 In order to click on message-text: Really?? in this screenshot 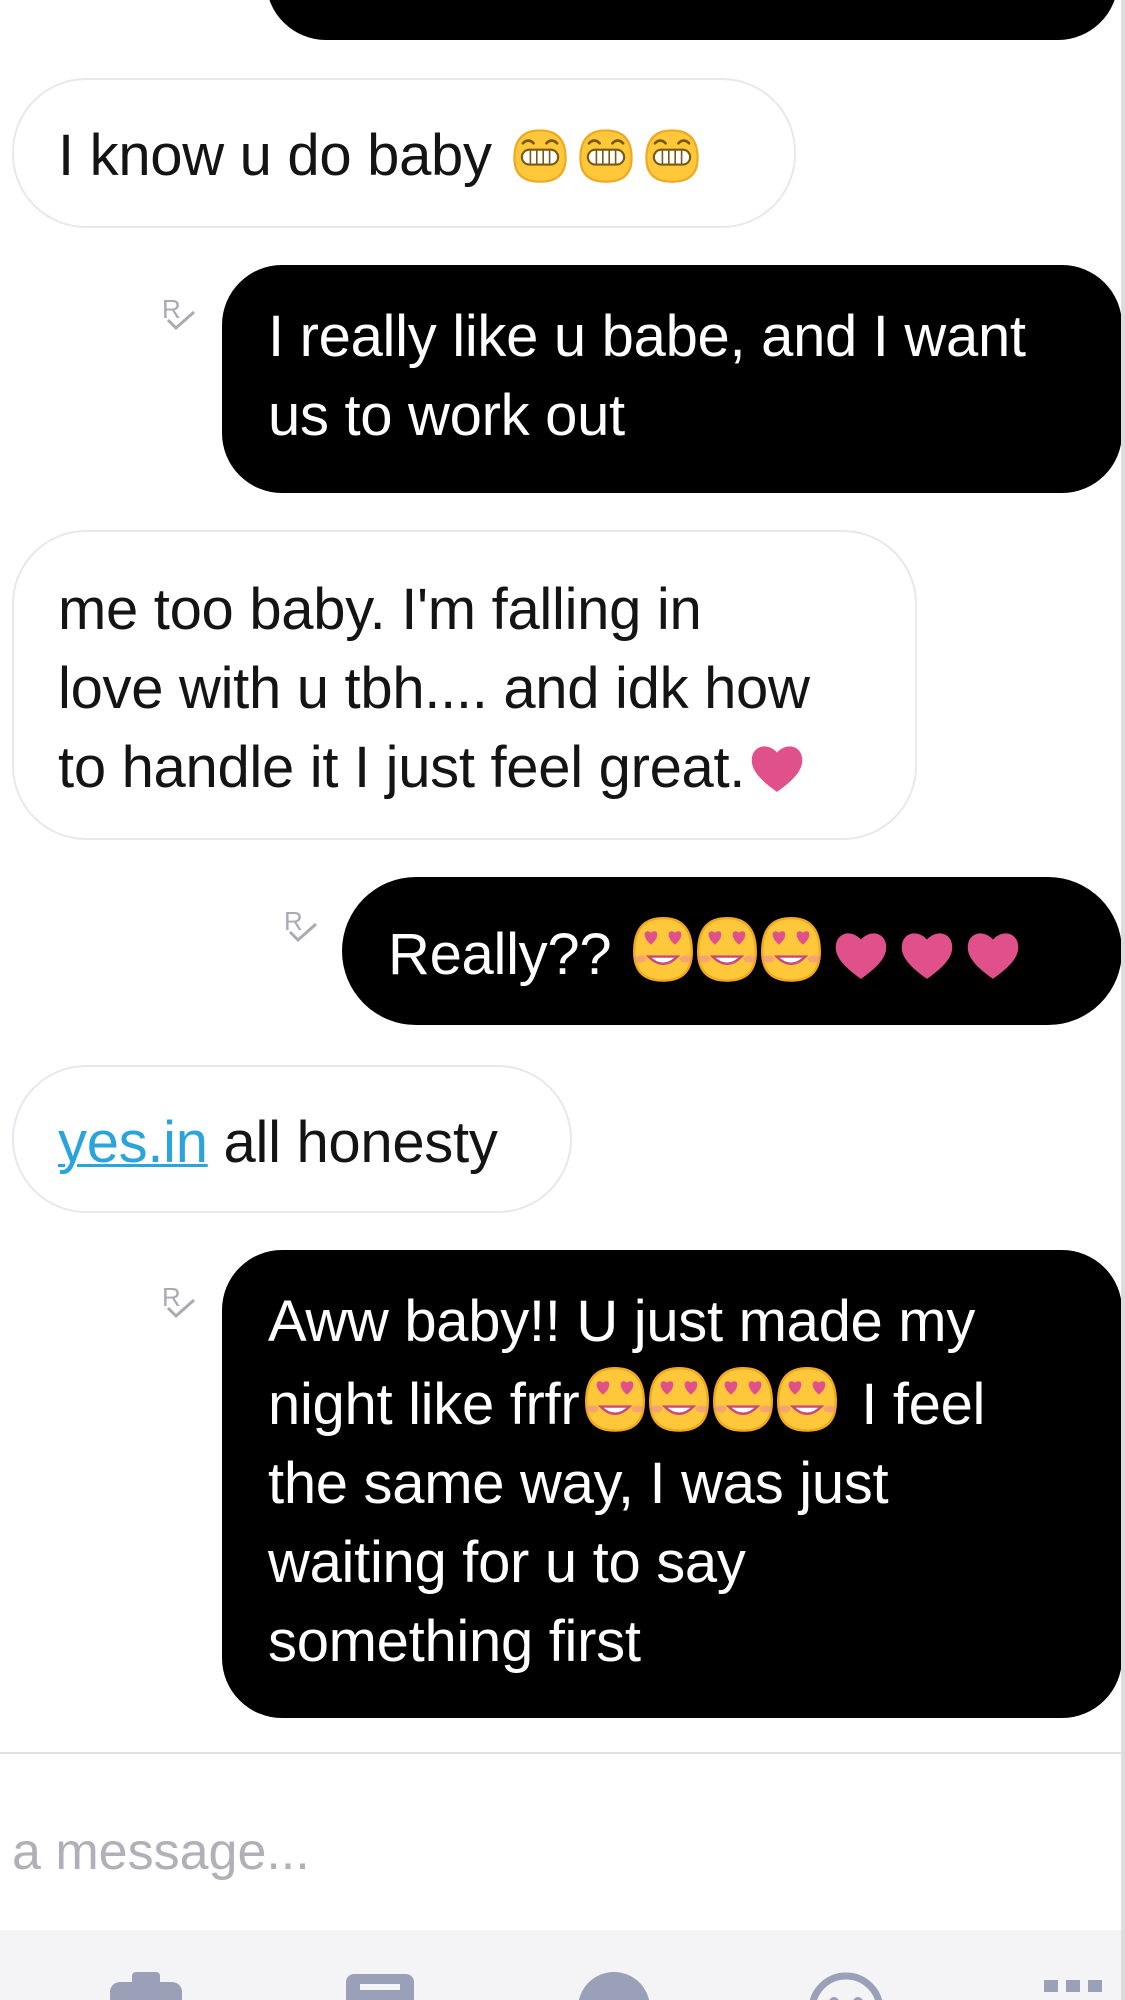, I will do `click(500, 954)`.